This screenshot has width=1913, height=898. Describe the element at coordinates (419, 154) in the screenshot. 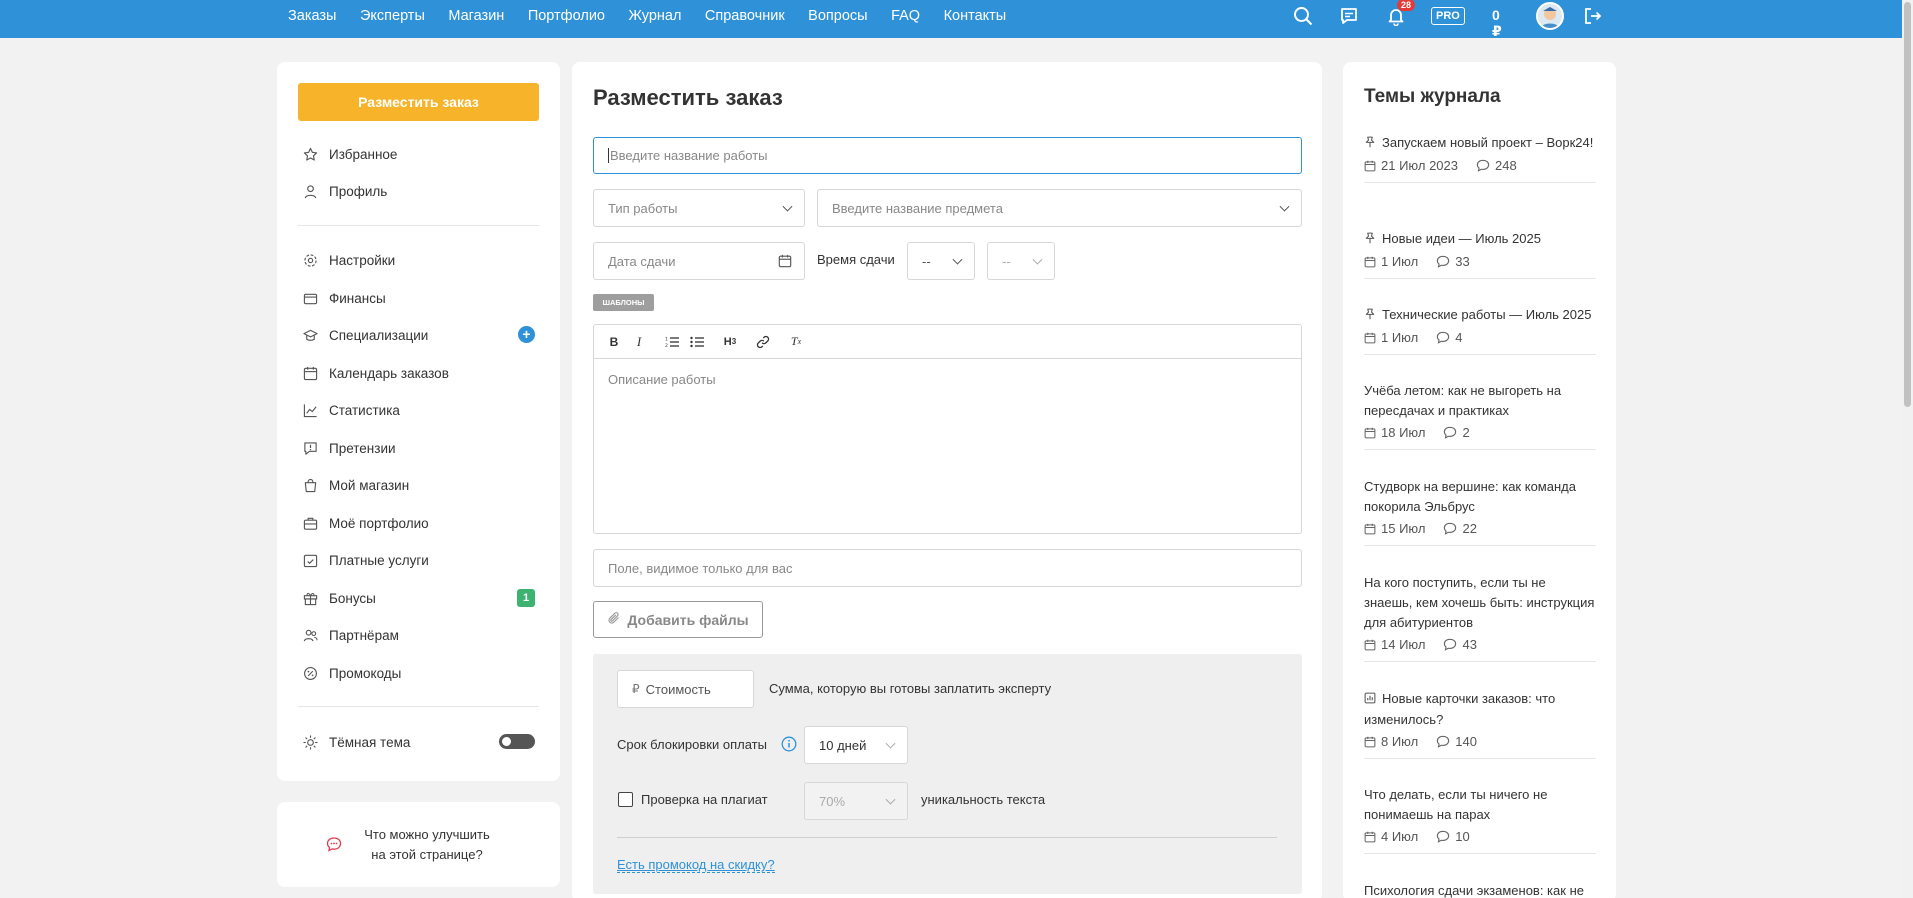

I see `sidebar-item-favorites: Избранное` at that location.